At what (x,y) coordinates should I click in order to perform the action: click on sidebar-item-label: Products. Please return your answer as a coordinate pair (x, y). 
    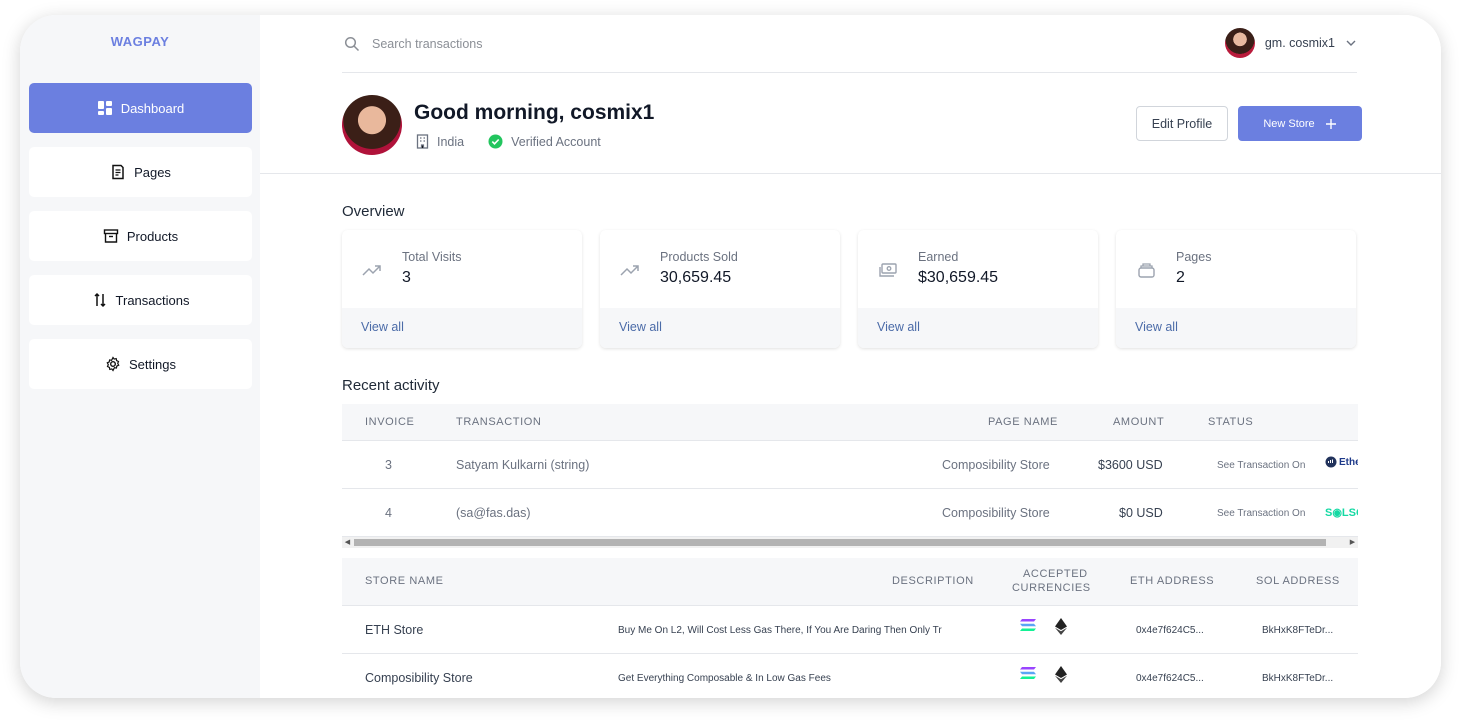
    Looking at the image, I should click on (152, 236).